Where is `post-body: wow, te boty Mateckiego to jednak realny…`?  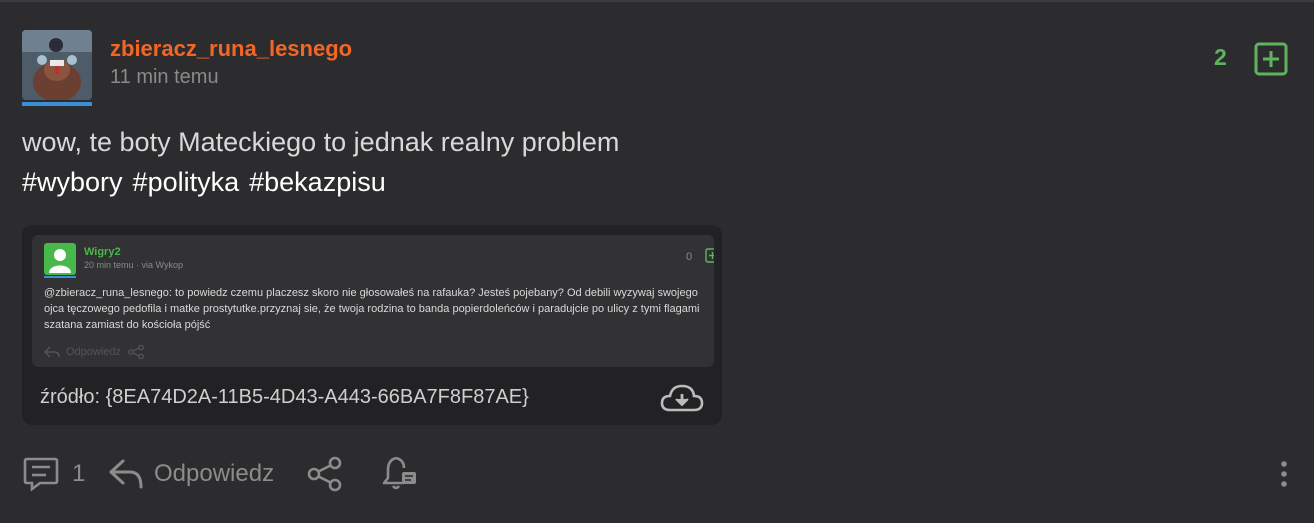
post-body: wow, te boty Mateckiego to jednak realny… is located at coordinates (472, 162).